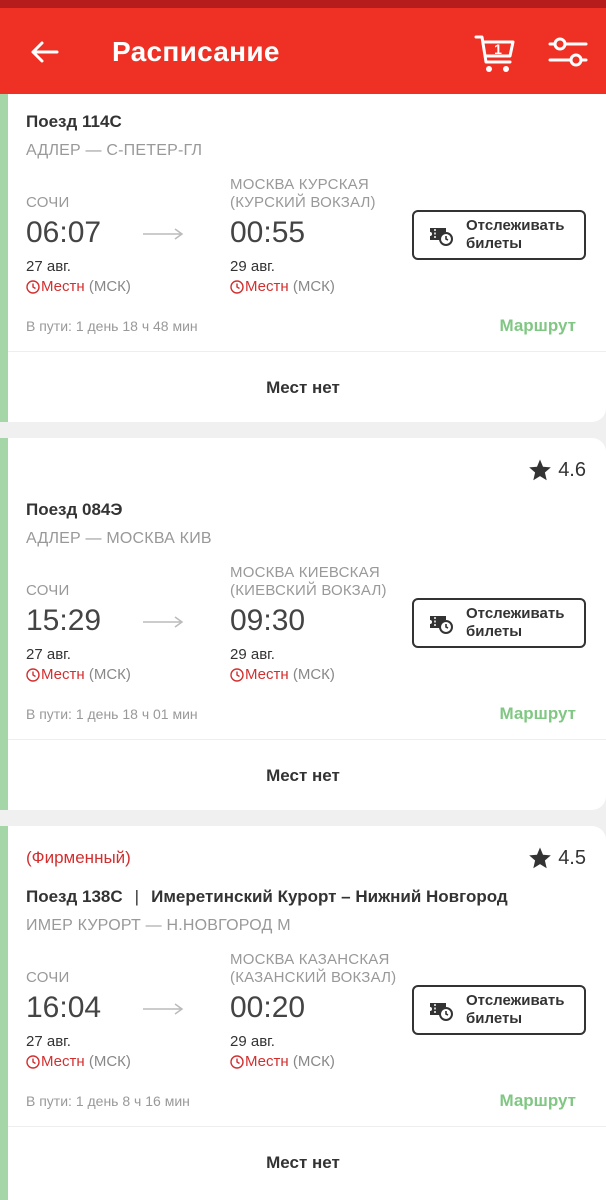 The width and height of the screenshot is (606, 1200). Describe the element at coordinates (303, 51) in the screenshot. I see `app-header: Расписание 1` at that location.